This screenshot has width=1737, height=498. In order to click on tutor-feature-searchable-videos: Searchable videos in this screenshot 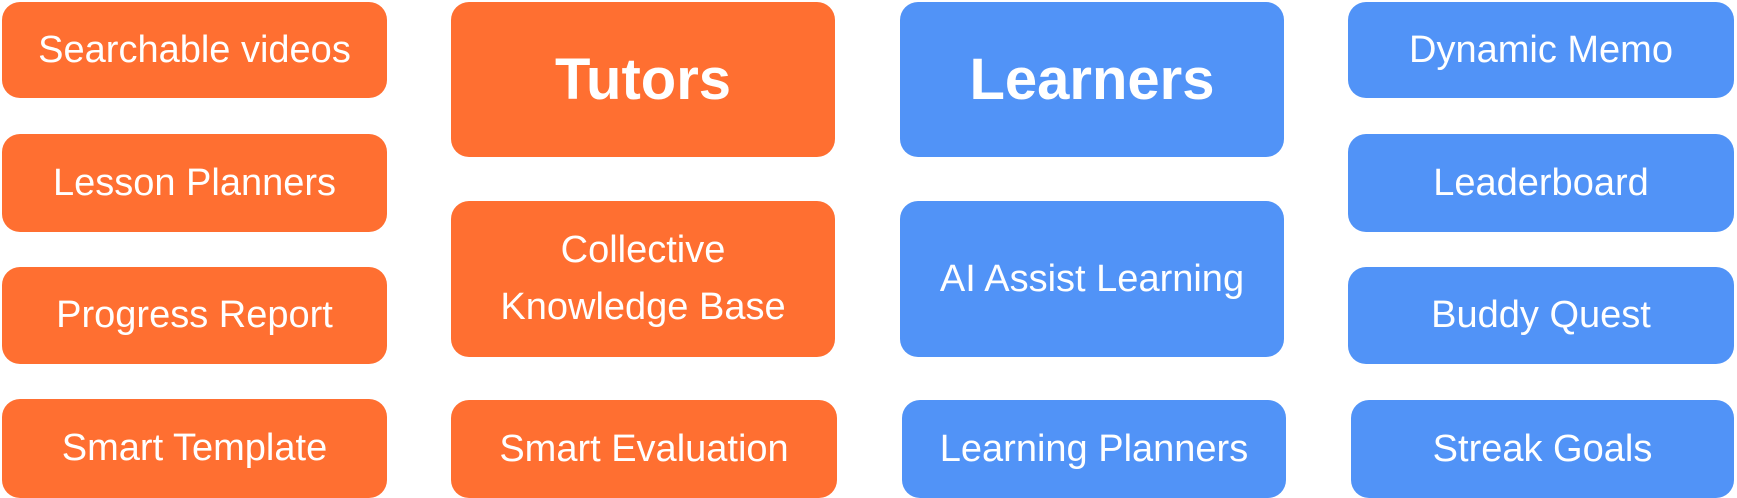, I will do `click(194, 50)`.